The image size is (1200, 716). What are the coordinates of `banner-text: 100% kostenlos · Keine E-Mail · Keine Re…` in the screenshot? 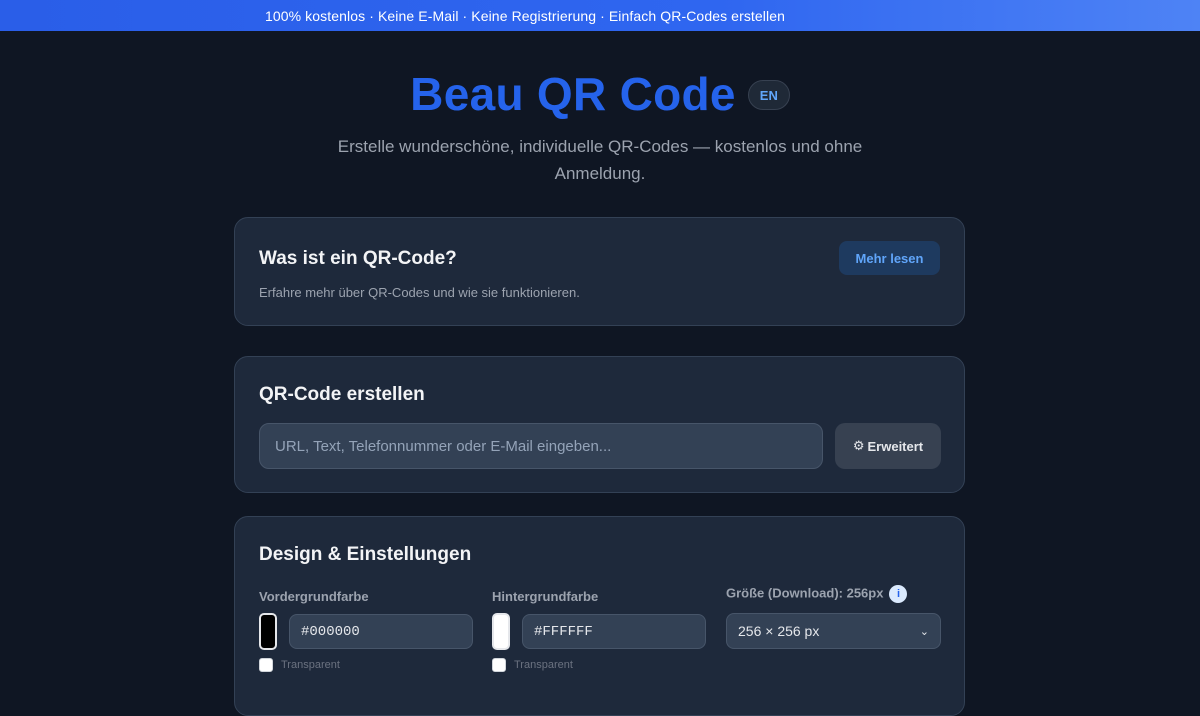 It's located at (524, 15).